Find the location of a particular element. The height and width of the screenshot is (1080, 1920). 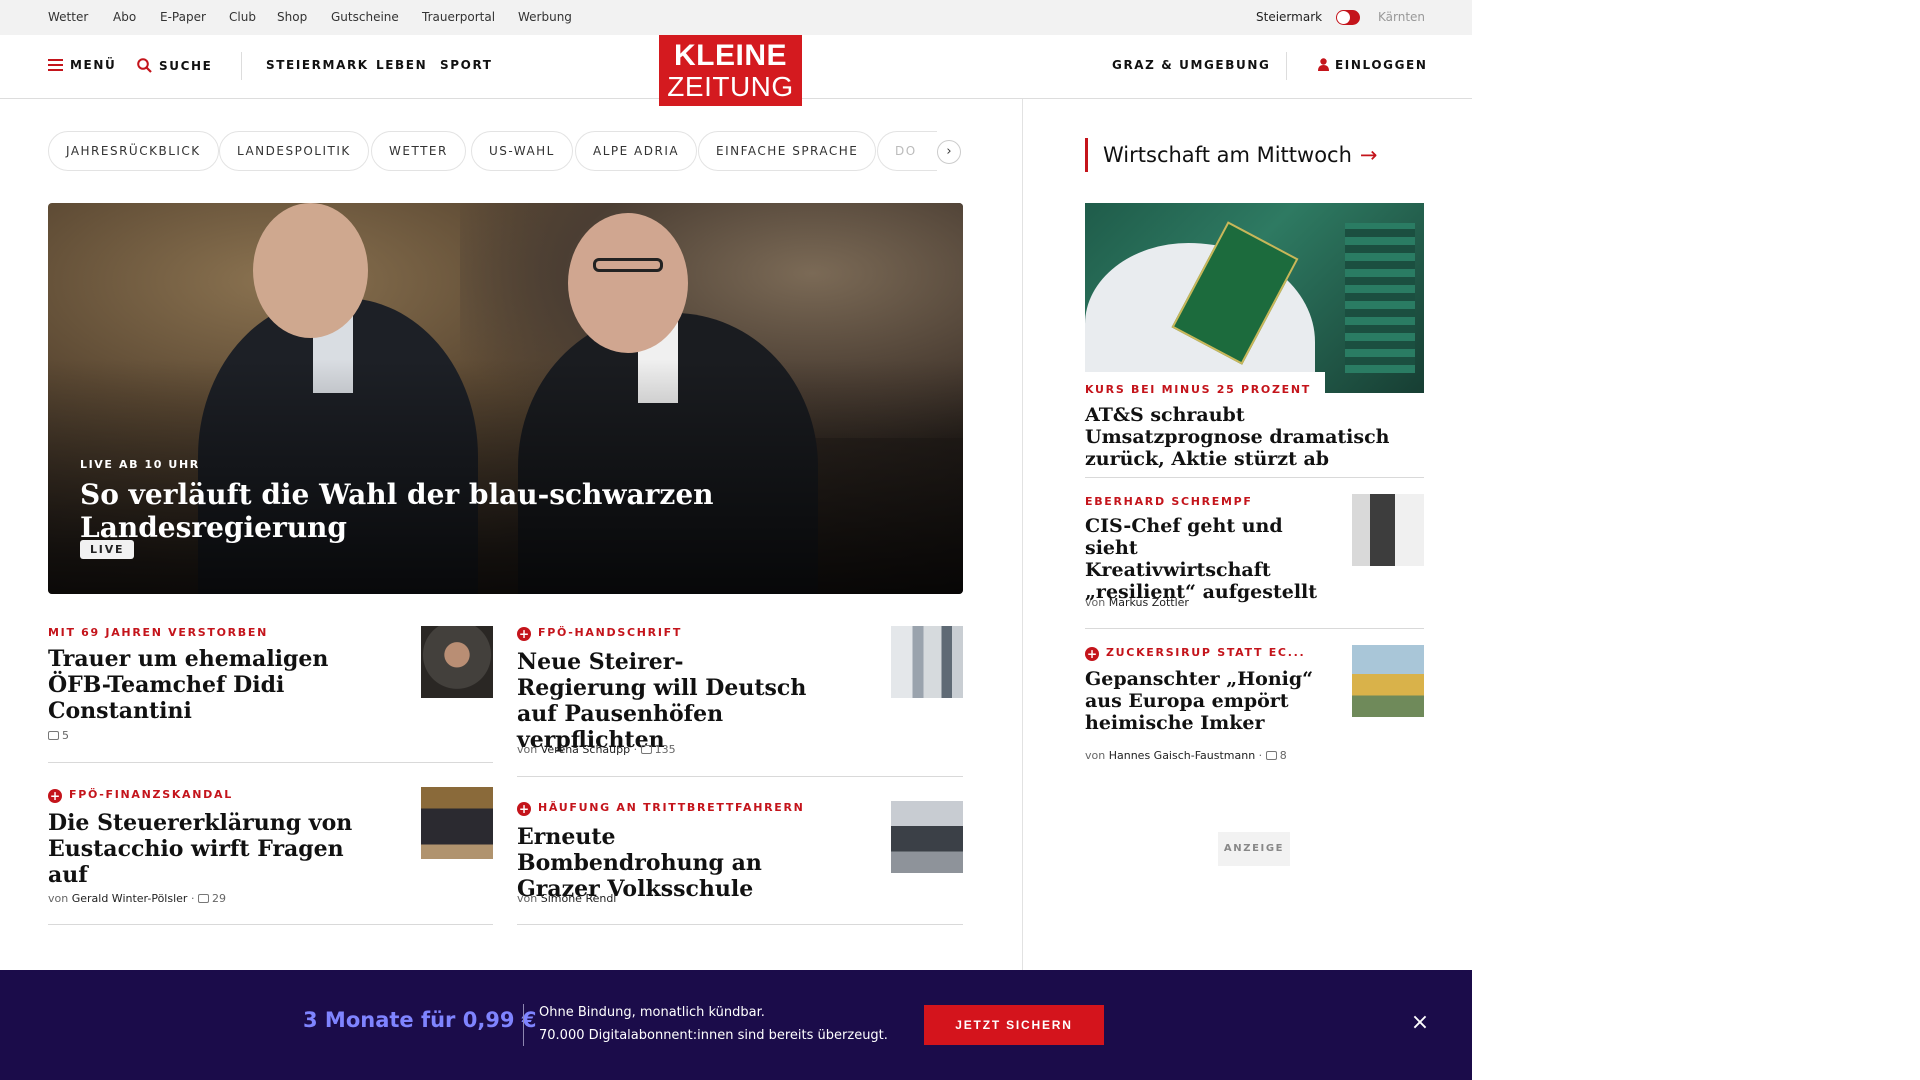

tag-einfache-sprache: EINFACHE SPRACHE is located at coordinates (787, 151).